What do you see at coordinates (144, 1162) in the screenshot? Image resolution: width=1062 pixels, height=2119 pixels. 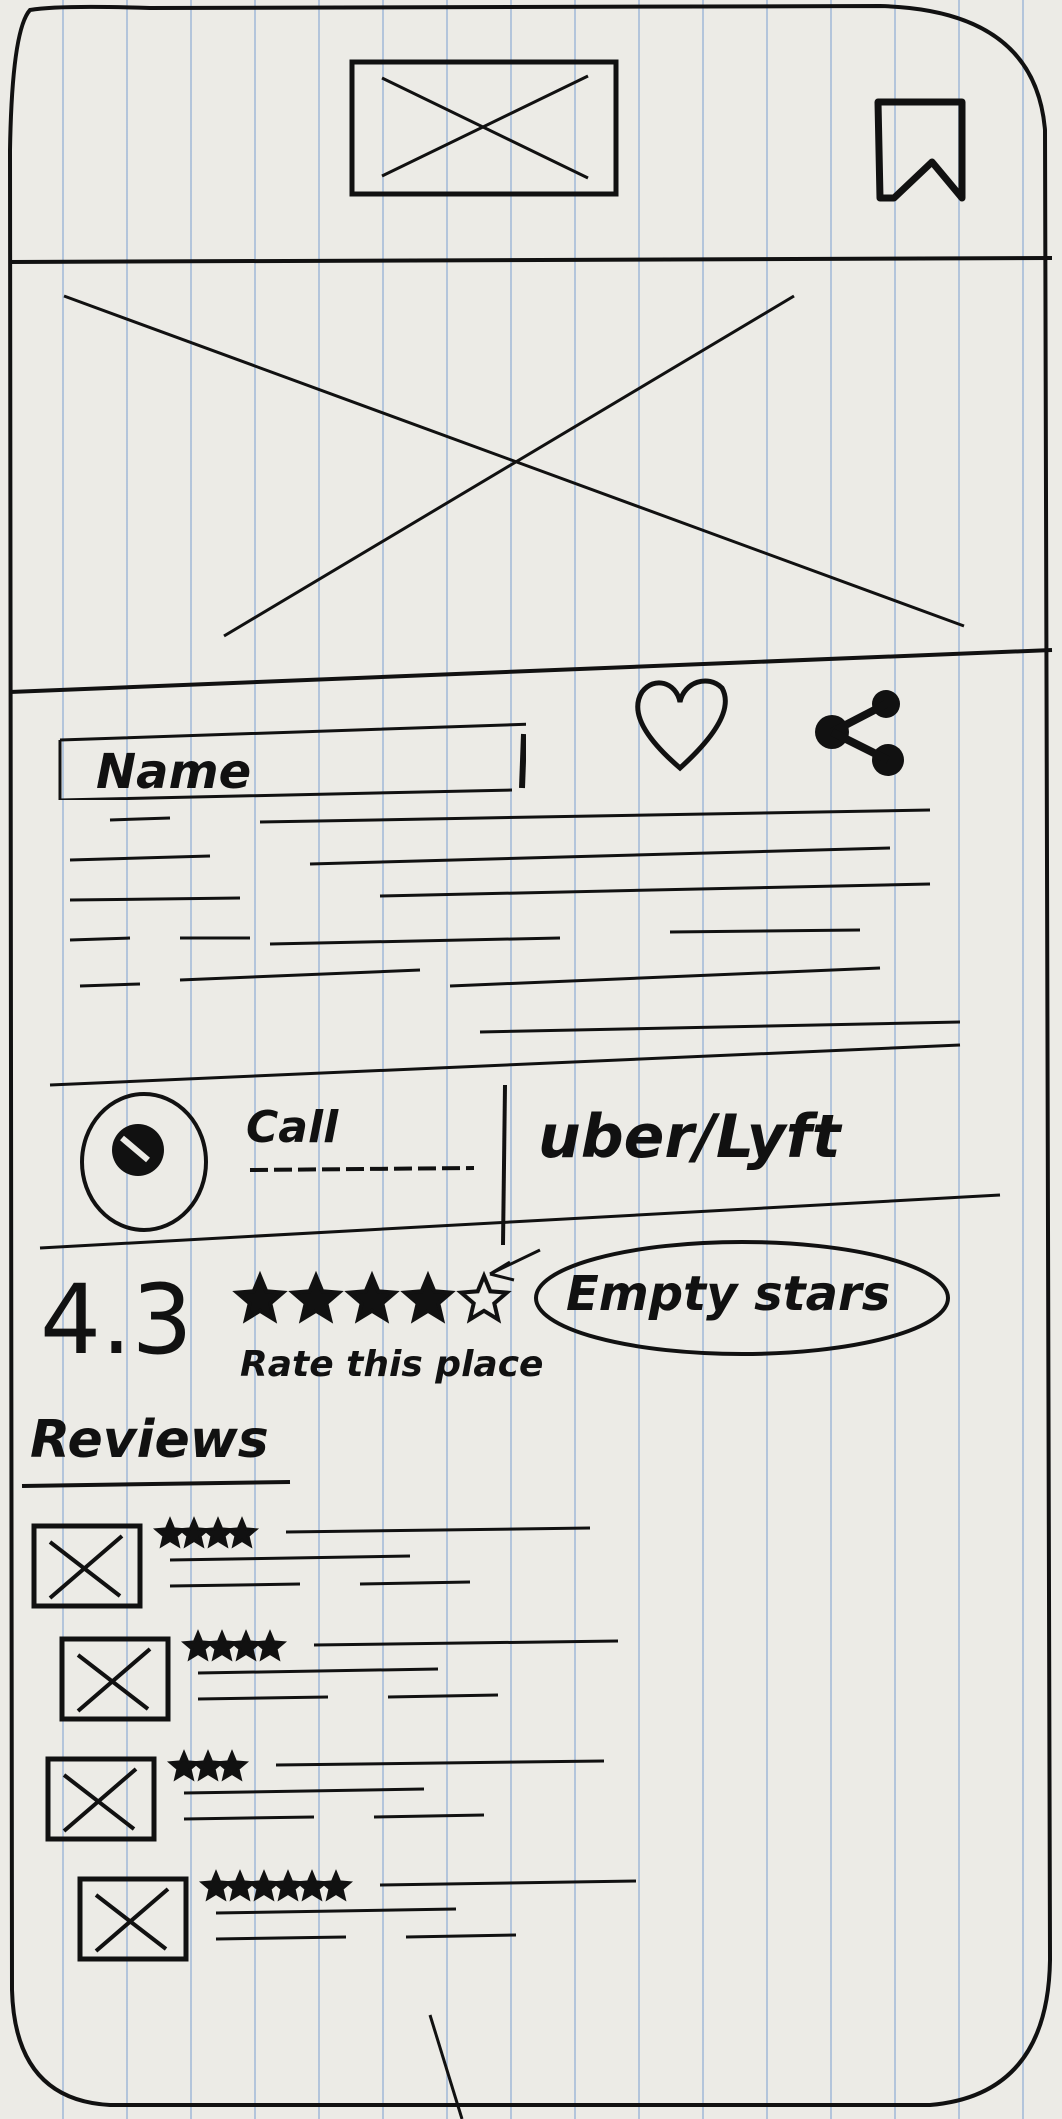 I see `phone-icon` at bounding box center [144, 1162].